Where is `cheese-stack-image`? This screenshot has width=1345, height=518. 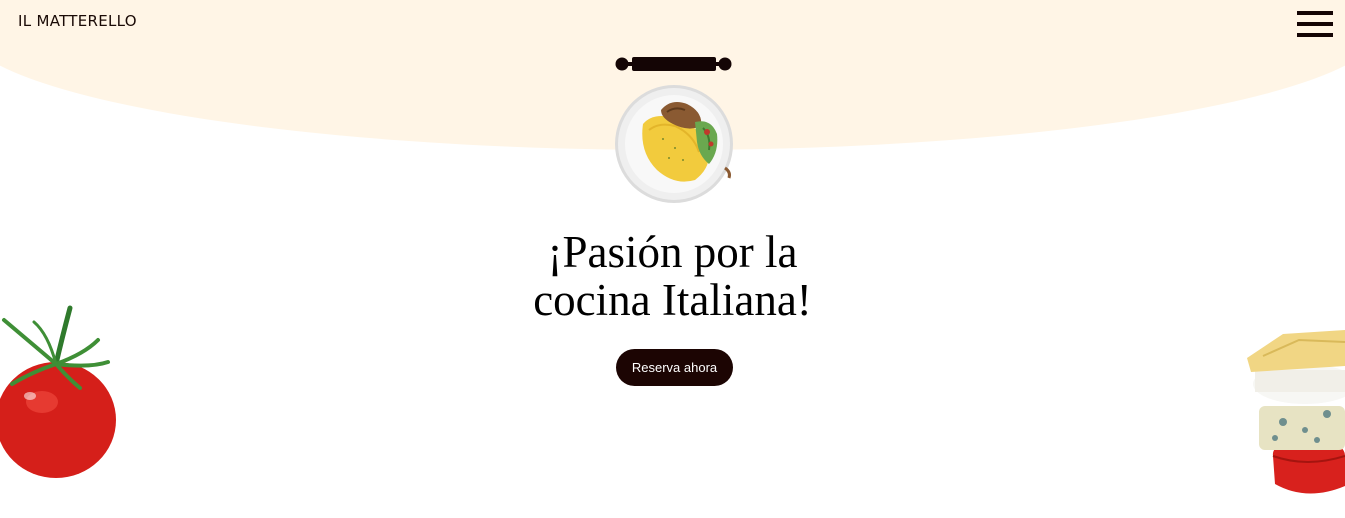
cheese-stack-image is located at coordinates (1296, 412).